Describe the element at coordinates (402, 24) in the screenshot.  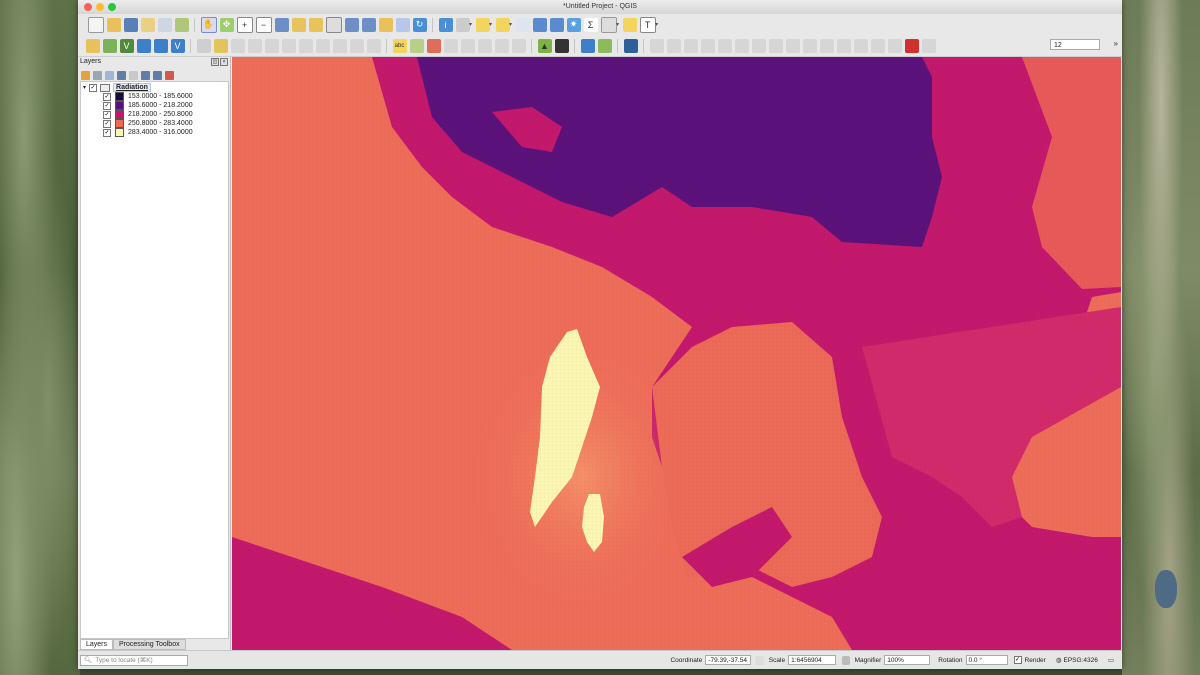
I see `new-3d-map-view-icon` at that location.